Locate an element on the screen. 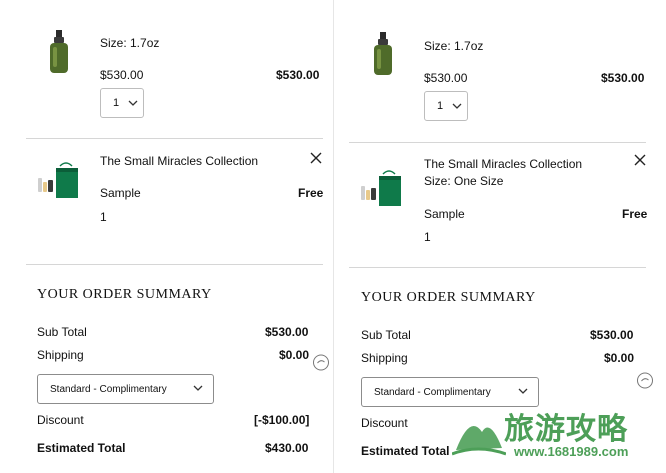 The height and width of the screenshot is (473, 666). panel-divider is located at coordinates (333, 236).